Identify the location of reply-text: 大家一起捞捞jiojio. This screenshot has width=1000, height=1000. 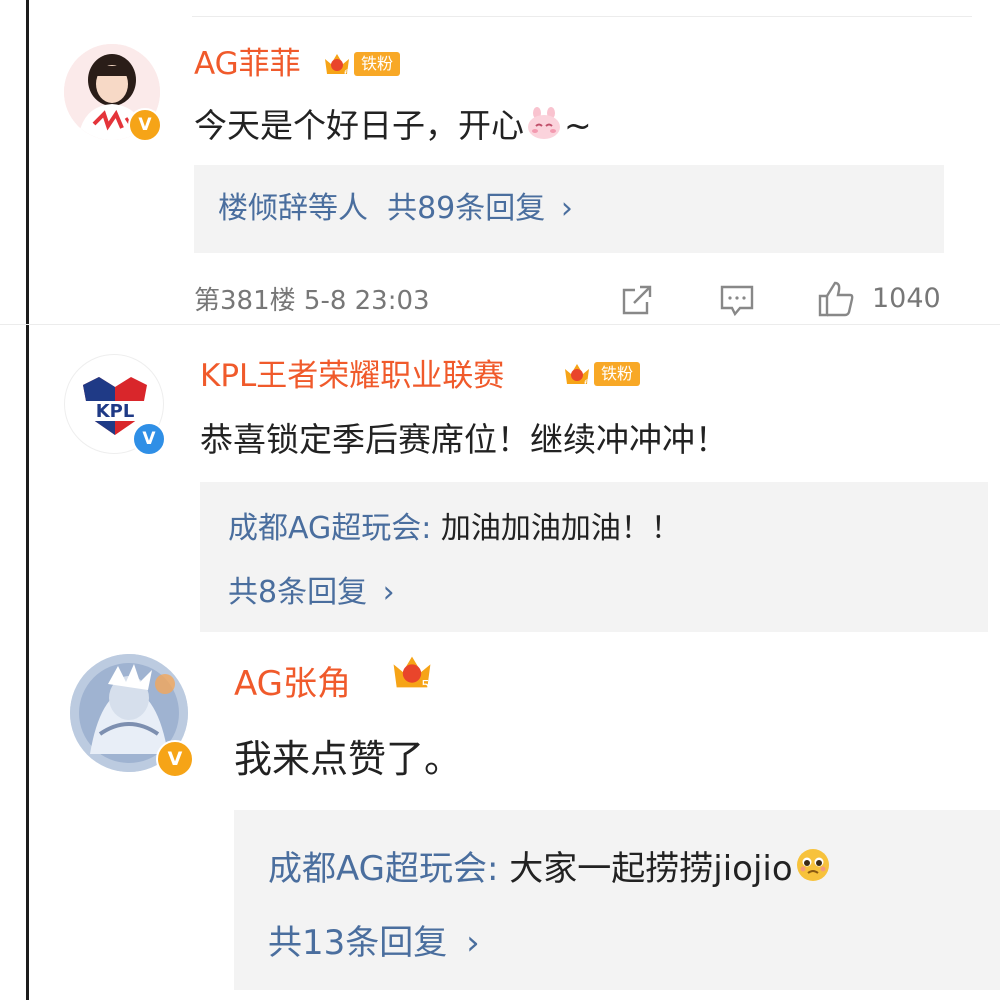
(651, 869).